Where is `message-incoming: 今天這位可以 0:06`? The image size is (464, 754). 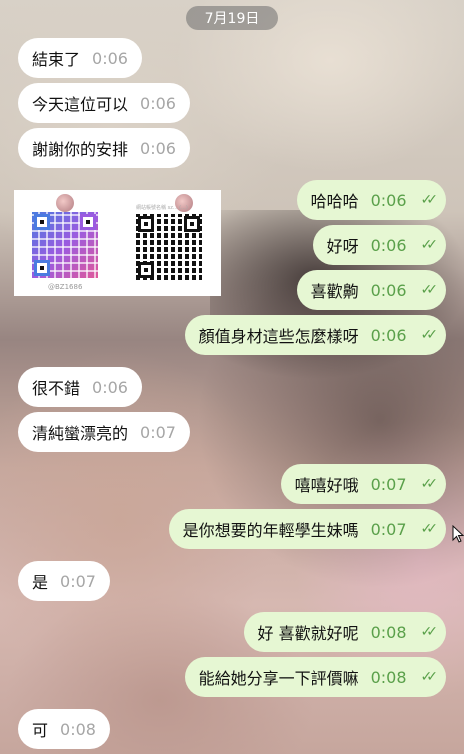
message-incoming: 今天這位可以 0:06 is located at coordinates (104, 103).